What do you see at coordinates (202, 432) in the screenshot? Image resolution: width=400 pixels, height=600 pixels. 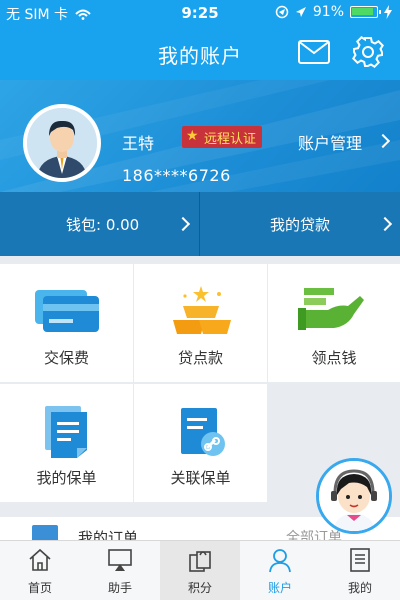 I see `linked-policy-icon` at bounding box center [202, 432].